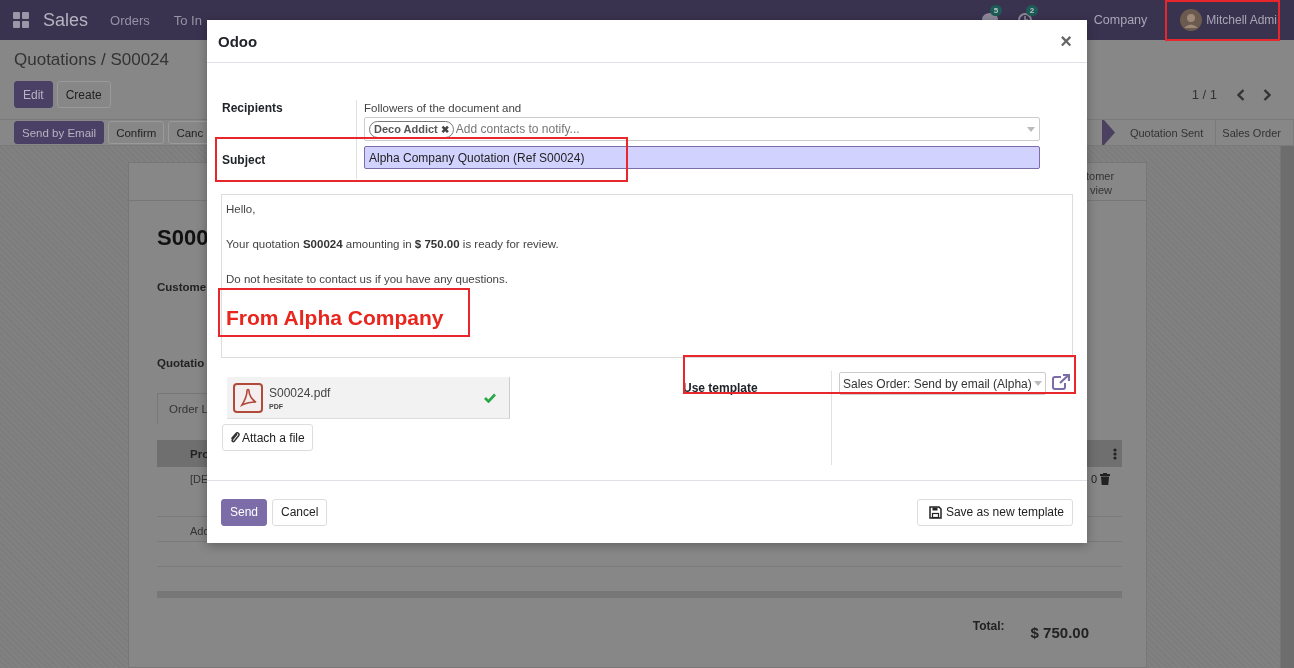 This screenshot has height=668, width=1294. Describe the element at coordinates (942, 383) in the screenshot. I see `template-select: Sales Order: Send by email (Alpha)` at that location.